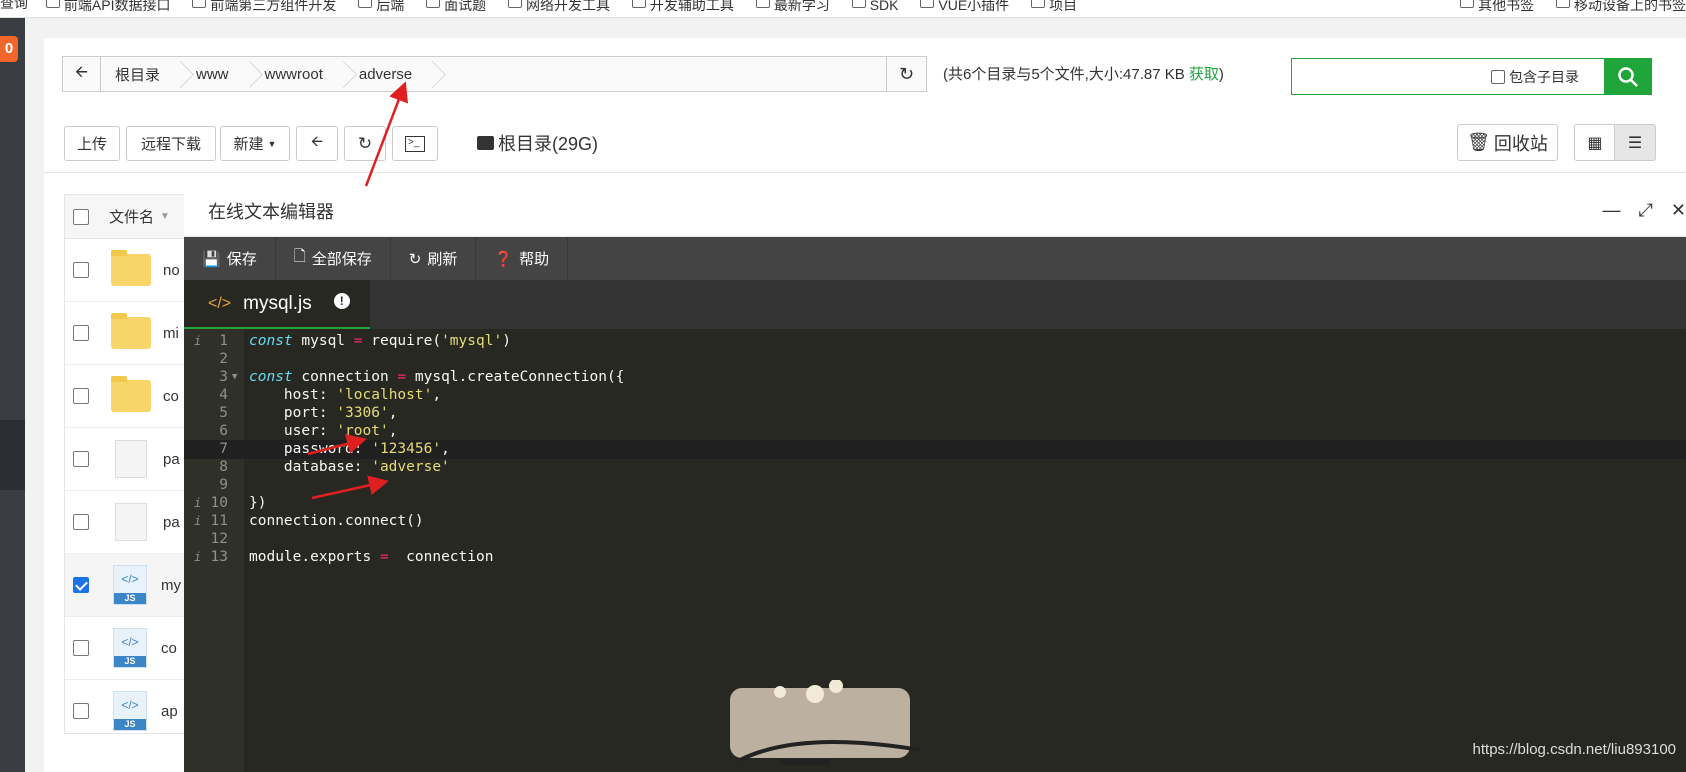  I want to click on info-icon: !, so click(341, 300).